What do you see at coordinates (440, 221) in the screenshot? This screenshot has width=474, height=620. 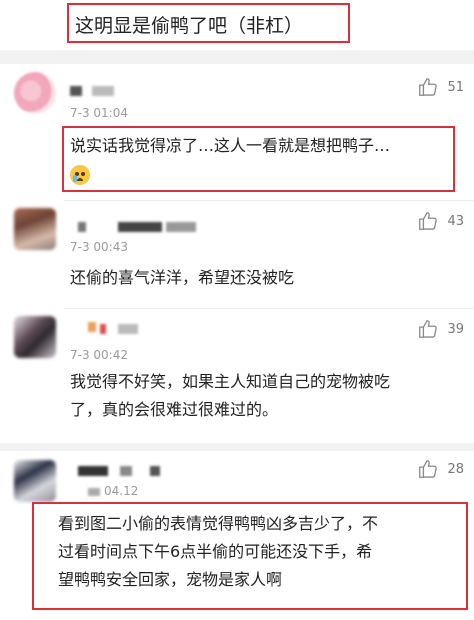 I see `like-button: 43` at bounding box center [440, 221].